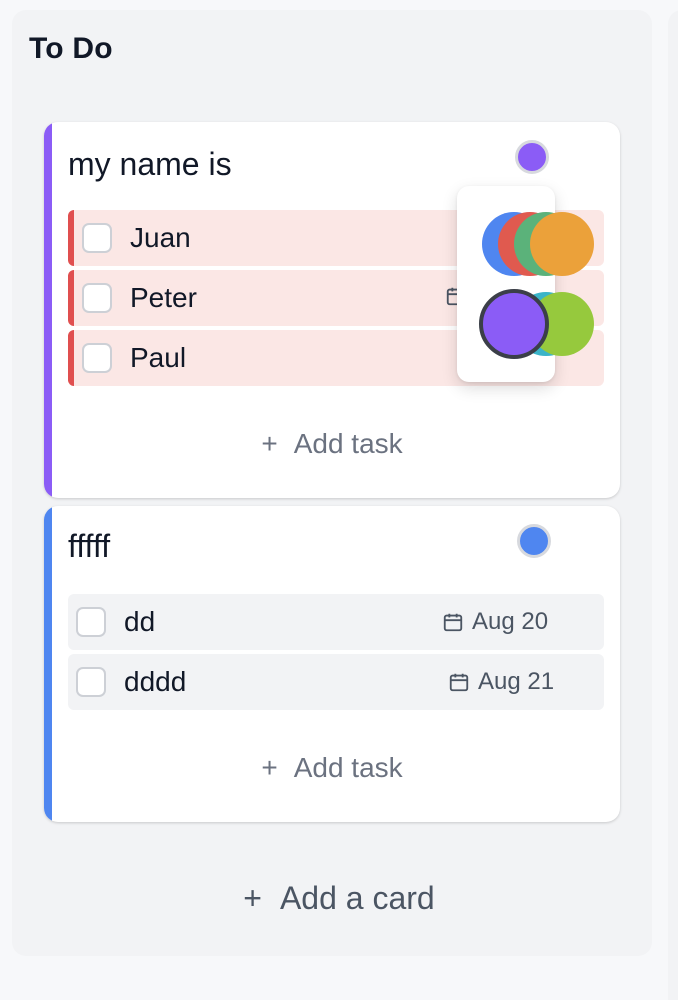 This screenshot has width=678, height=1000. I want to click on add-card-label: Add a card, so click(357, 898).